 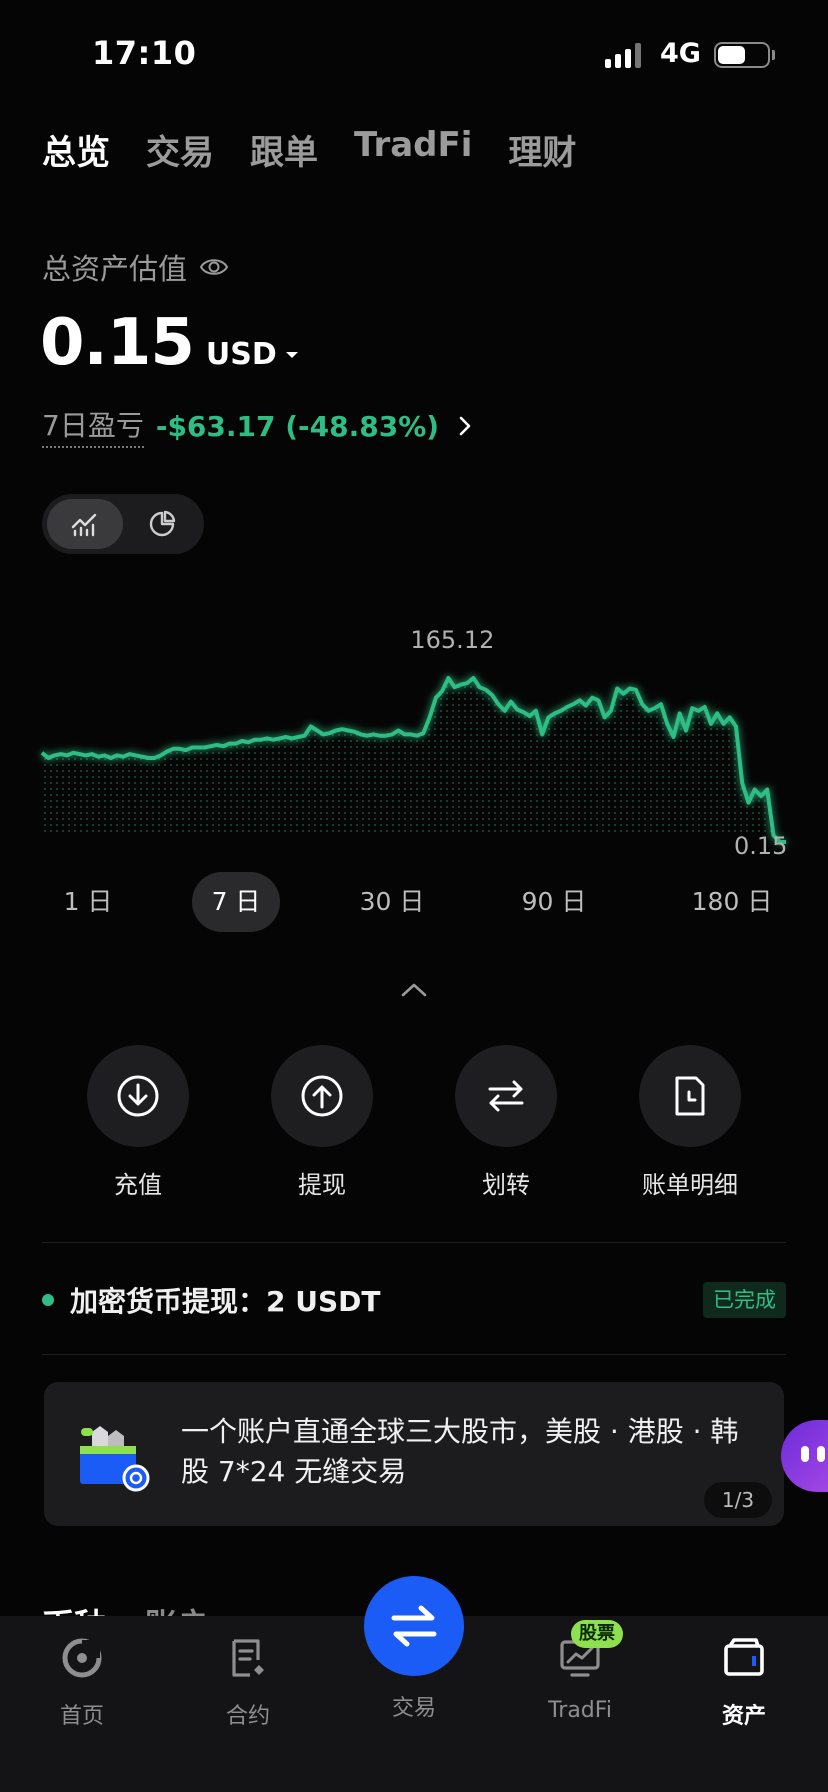 I want to click on bill-circle, so click(x=690, y=1096).